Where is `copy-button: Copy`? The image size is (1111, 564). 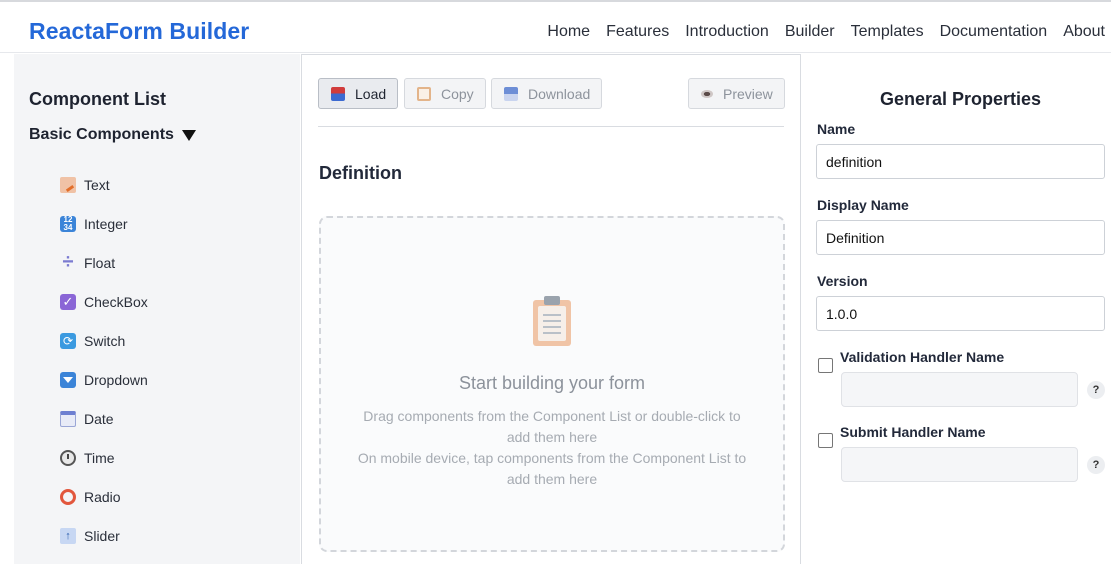 copy-button: Copy is located at coordinates (445, 93).